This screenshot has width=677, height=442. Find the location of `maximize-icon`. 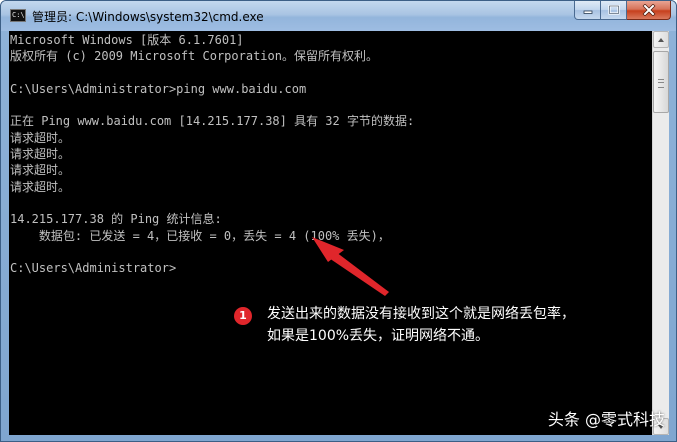

maximize-icon is located at coordinates (613, 10).